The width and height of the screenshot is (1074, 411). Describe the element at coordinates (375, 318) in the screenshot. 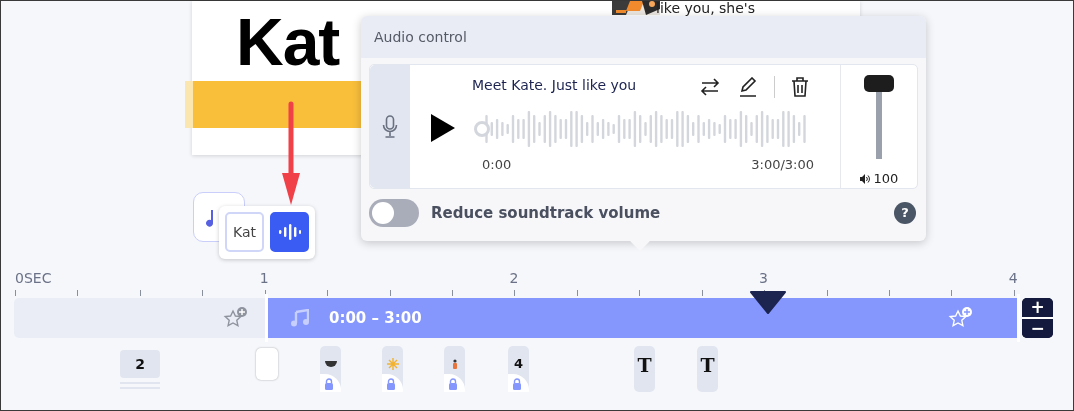

I see `clip-time-range: 0:00 – 3:00` at that location.